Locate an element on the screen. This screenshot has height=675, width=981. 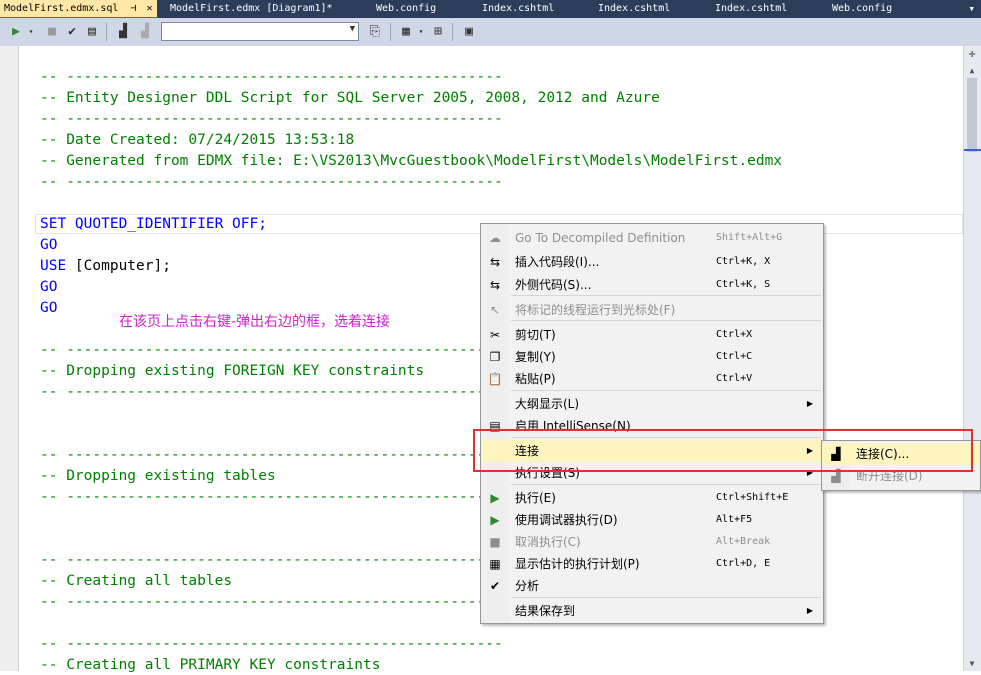
menu-item-label: 复制(Y) is located at coordinates (535, 357).